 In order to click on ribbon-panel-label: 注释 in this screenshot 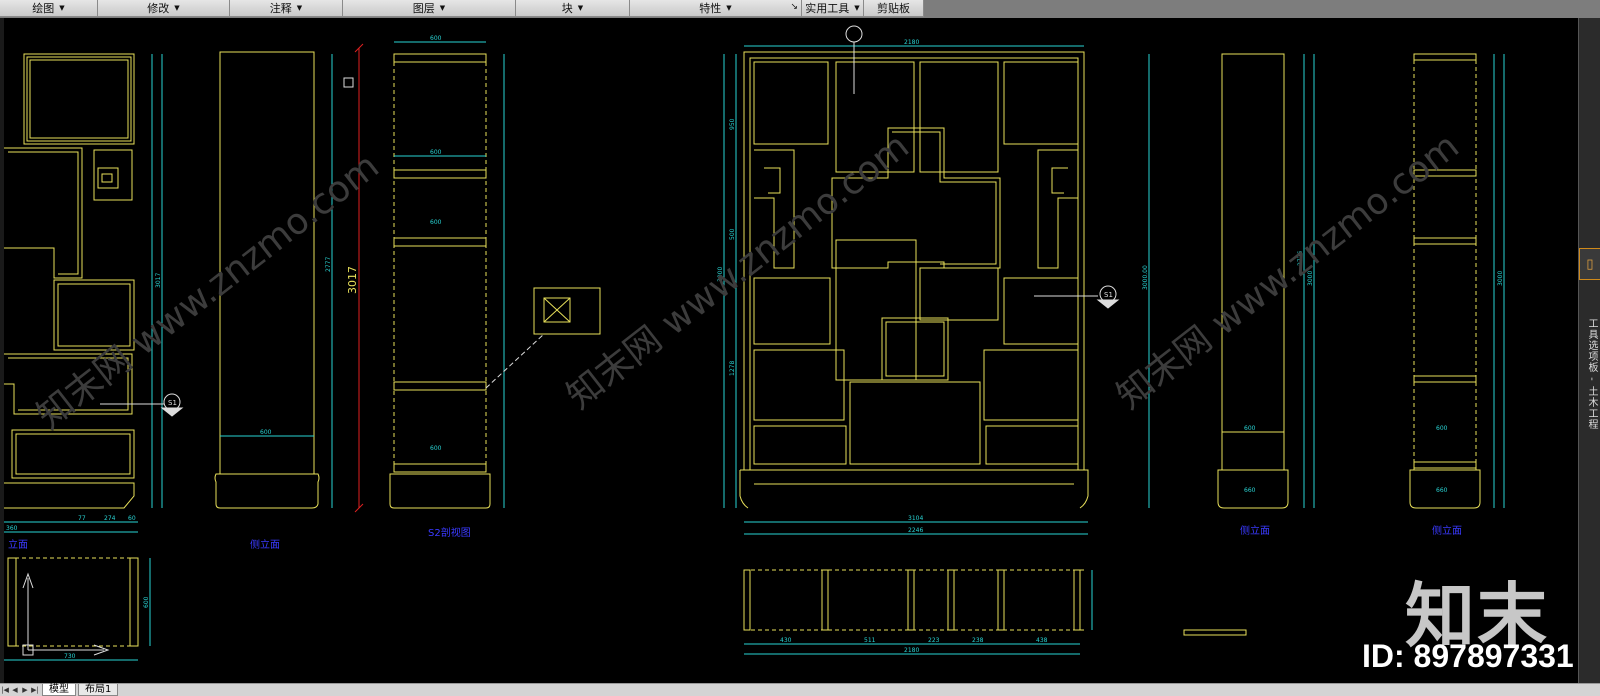, I will do `click(280, 8)`.